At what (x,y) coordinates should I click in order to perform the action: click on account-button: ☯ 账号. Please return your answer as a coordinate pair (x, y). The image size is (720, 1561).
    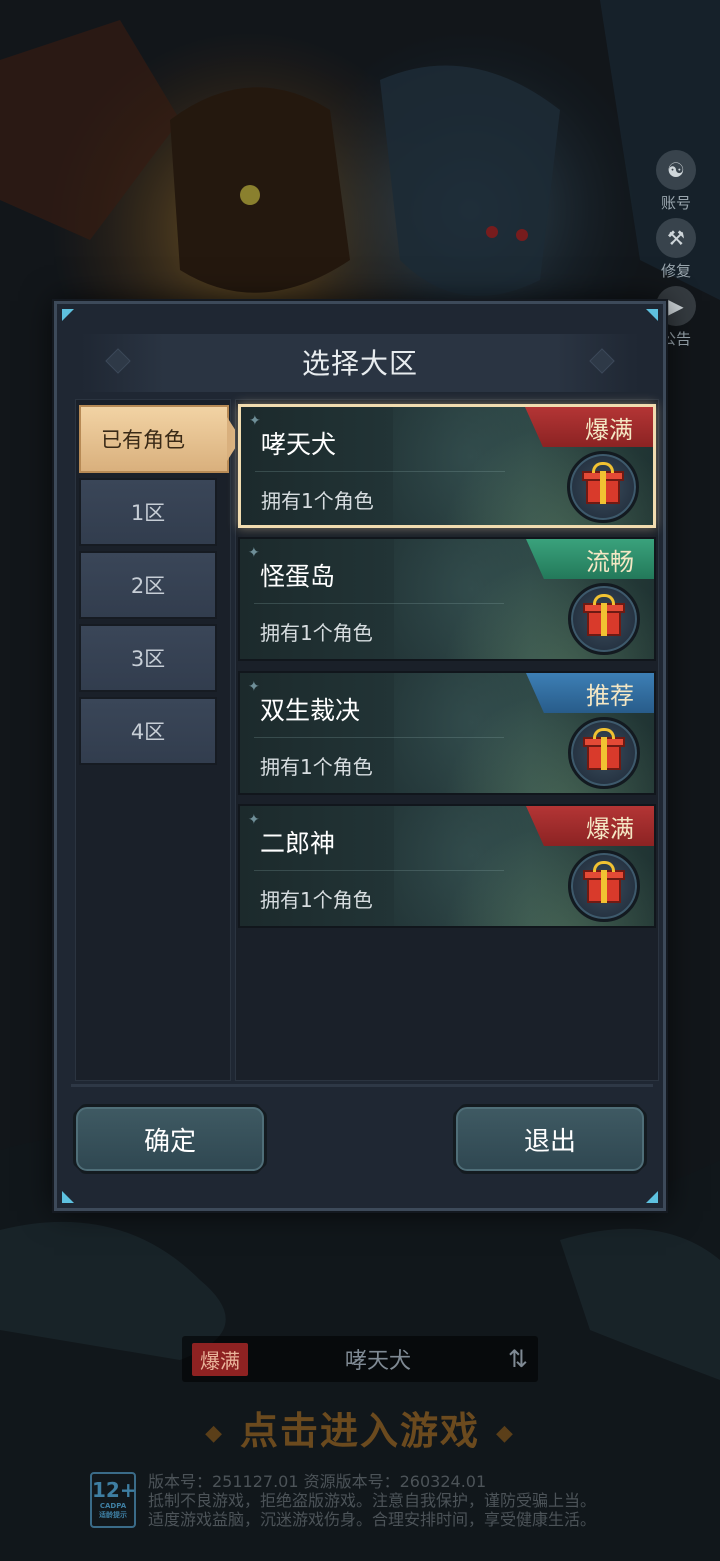
    Looking at the image, I should click on (676, 181).